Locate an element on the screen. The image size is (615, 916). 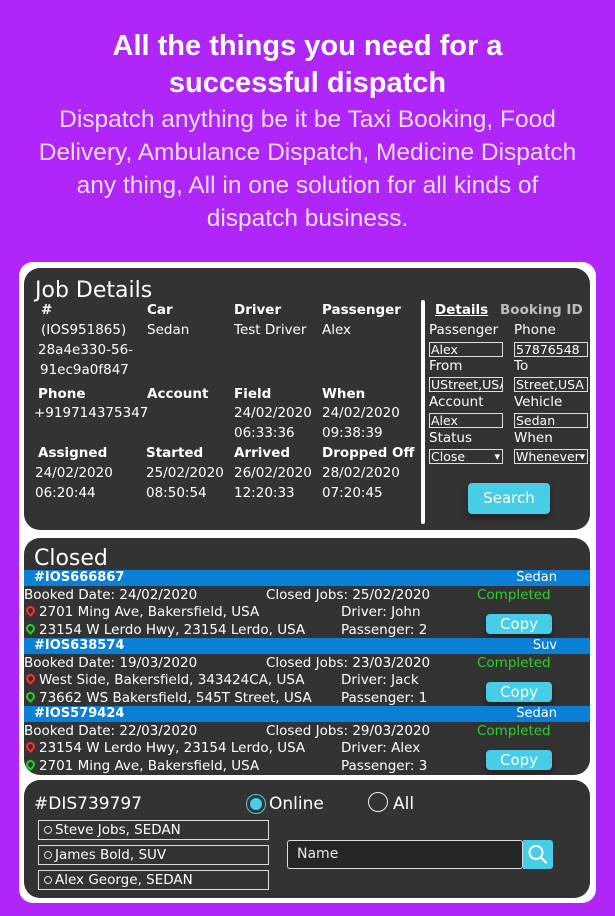
label-when: When is located at coordinates (344, 394).